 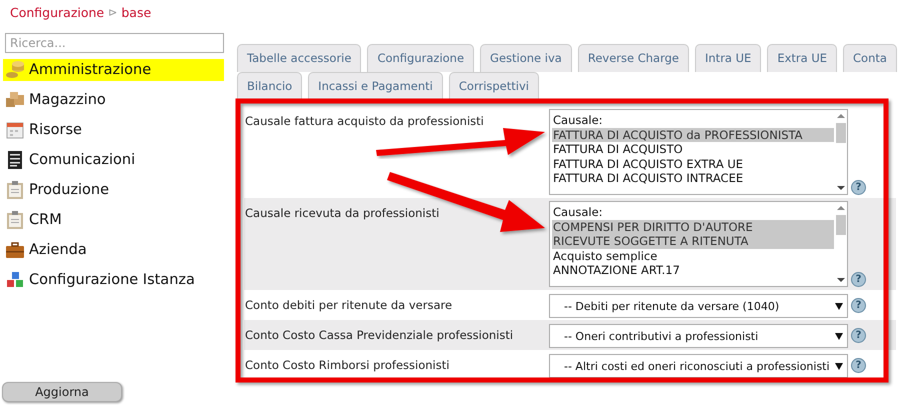 I want to click on tab: Extra UE, so click(x=802, y=58).